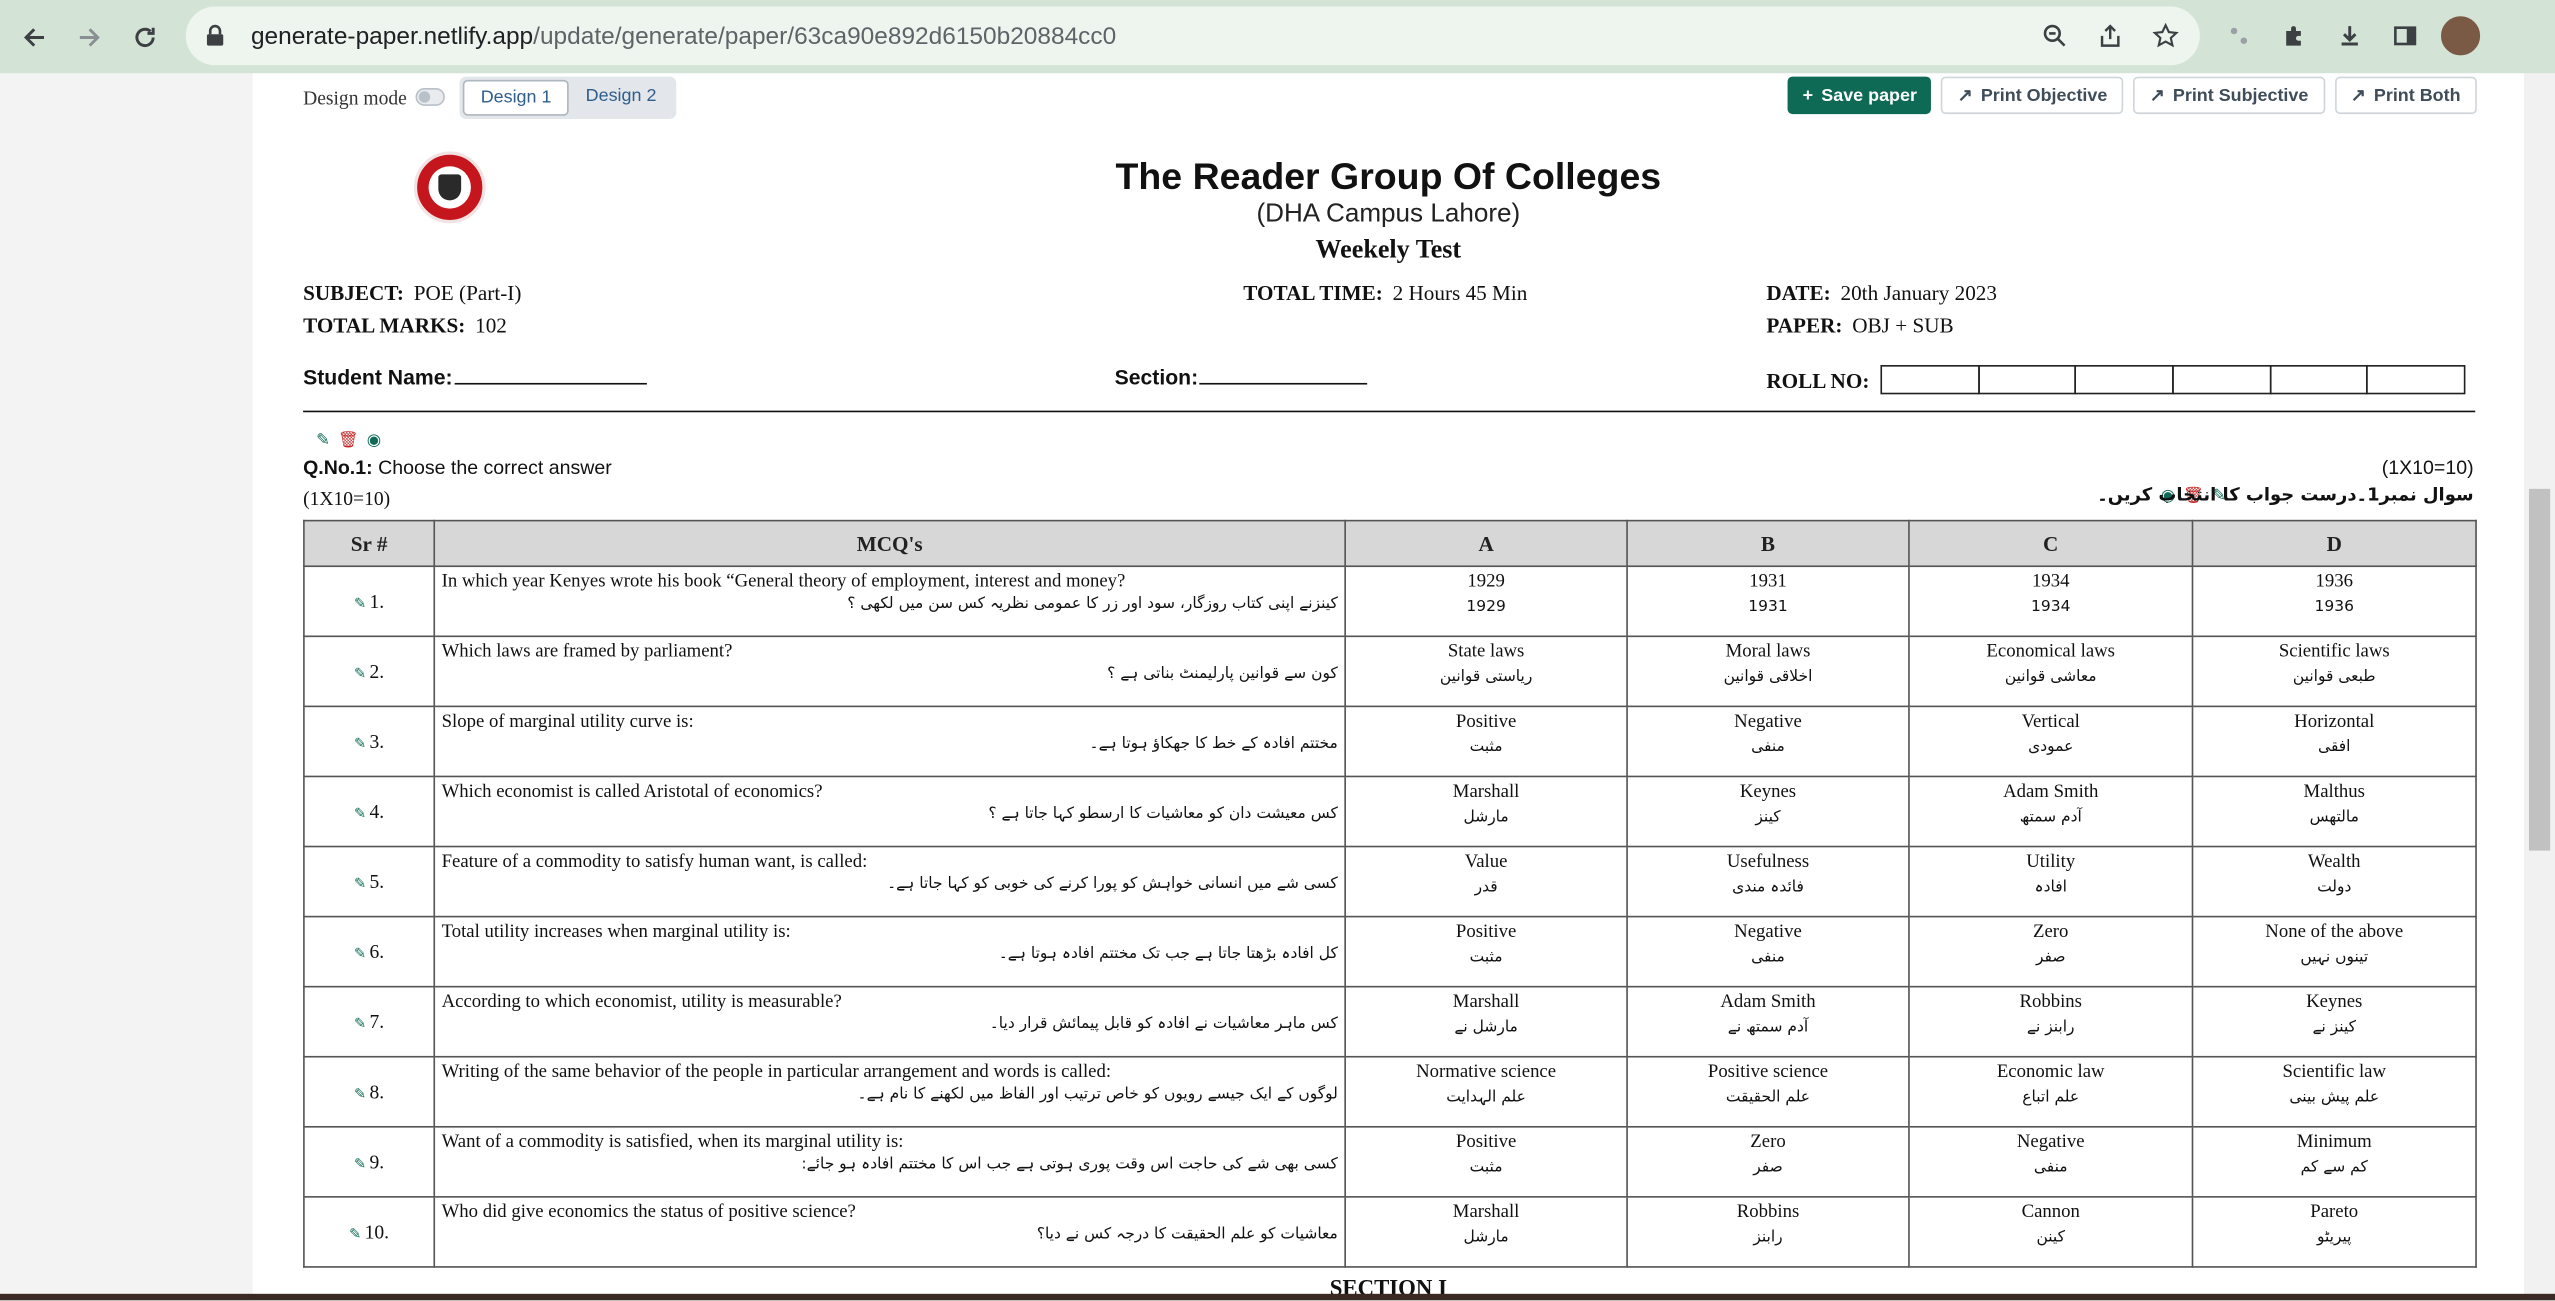  What do you see at coordinates (1486, 862) in the screenshot?
I see `option-a-en: Value` at bounding box center [1486, 862].